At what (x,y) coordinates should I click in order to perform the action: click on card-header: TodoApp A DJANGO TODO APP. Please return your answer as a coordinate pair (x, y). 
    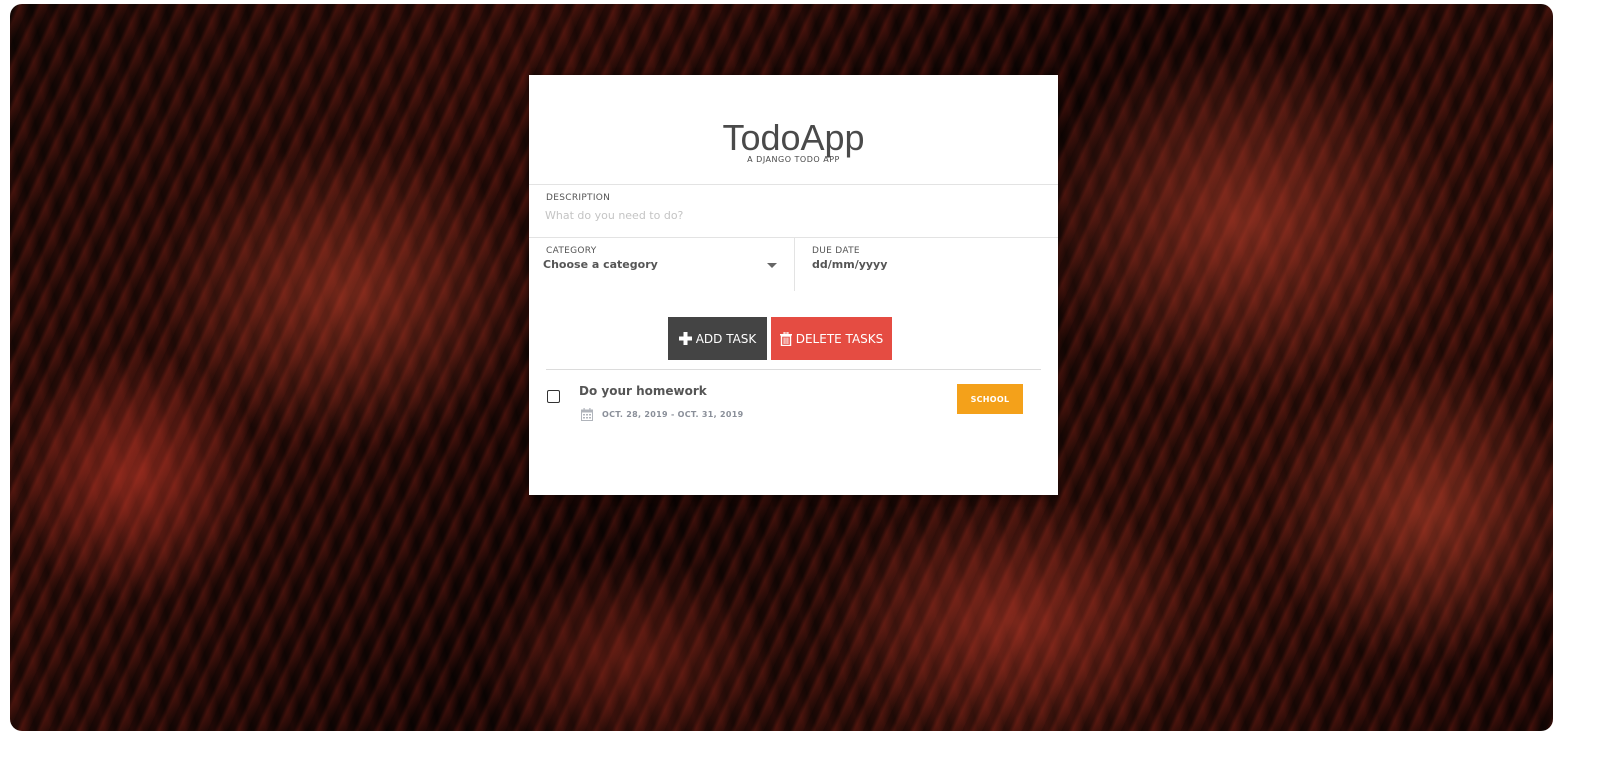
    Looking at the image, I should click on (793, 130).